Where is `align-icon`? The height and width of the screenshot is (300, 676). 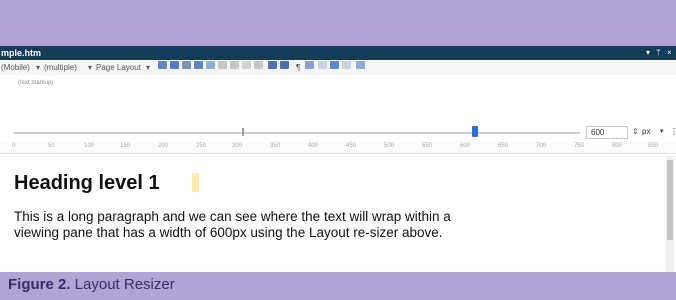
align-icon is located at coordinates (258, 65).